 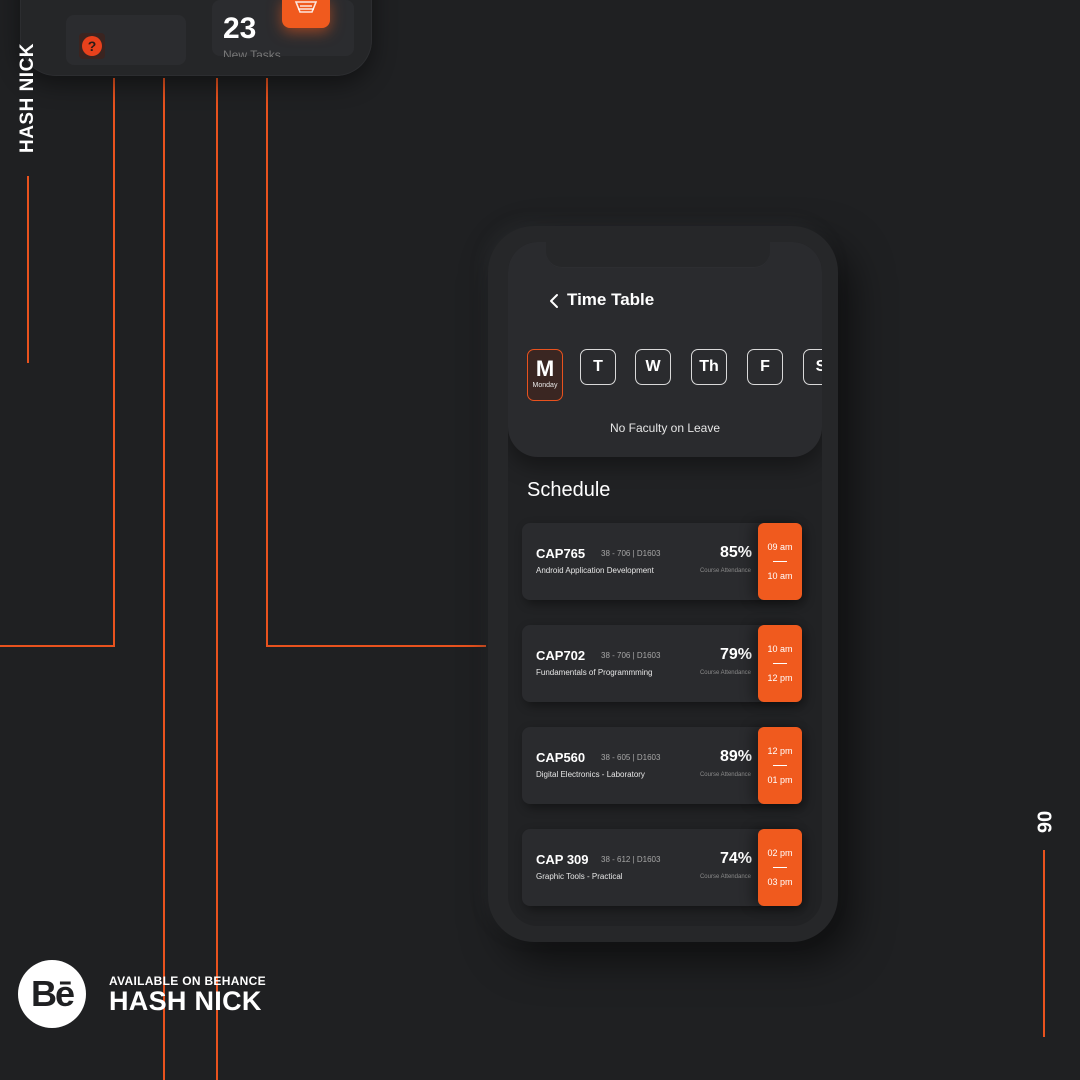 I want to click on course-attendance-value: 79%, so click(x=735, y=654).